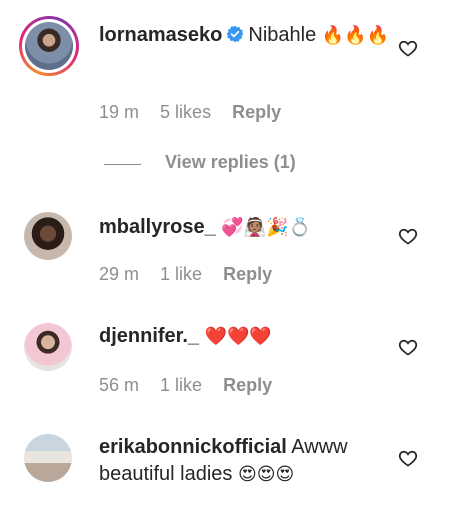 The height and width of the screenshot is (505, 474). What do you see at coordinates (266, 474) in the screenshot?
I see `comment-emojis: 😍😍😍` at bounding box center [266, 474].